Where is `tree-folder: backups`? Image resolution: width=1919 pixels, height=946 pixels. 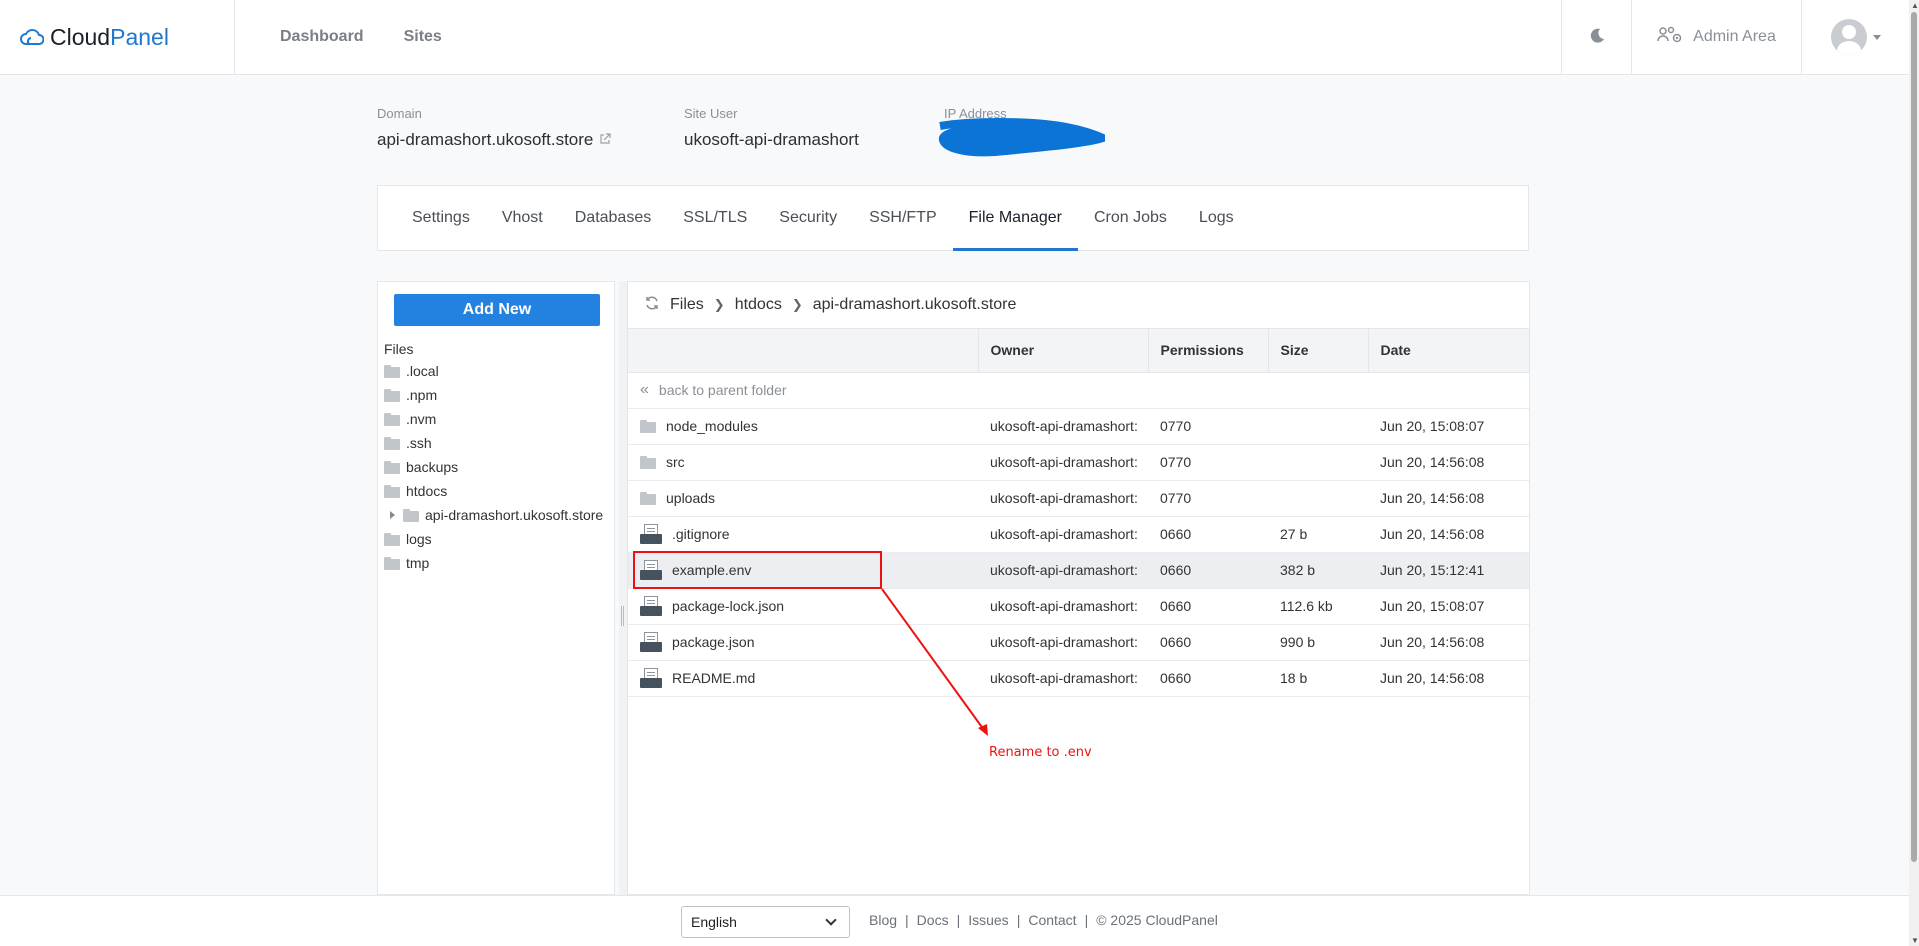 tree-folder: backups is located at coordinates (499, 467).